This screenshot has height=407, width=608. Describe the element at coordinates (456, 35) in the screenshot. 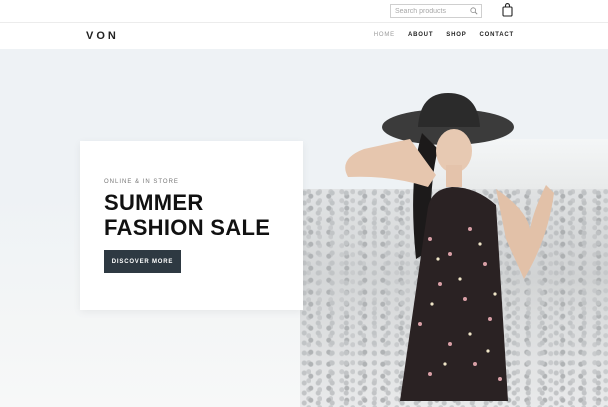

I see `nav-item-shop: SHOP` at that location.